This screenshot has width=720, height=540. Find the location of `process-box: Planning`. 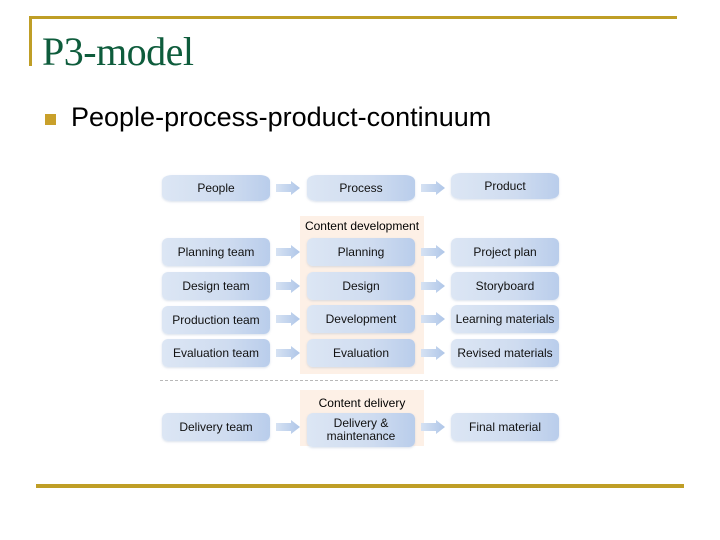

process-box: Planning is located at coordinates (361, 252).